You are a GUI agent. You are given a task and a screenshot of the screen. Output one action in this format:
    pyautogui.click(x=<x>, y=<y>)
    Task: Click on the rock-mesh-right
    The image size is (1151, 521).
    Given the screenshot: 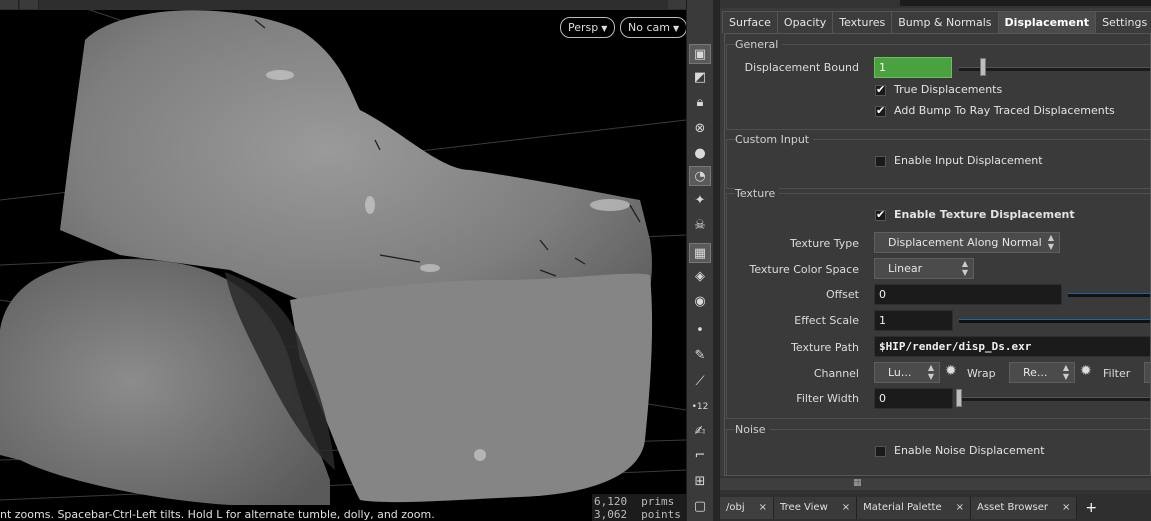 What is the action you would take?
    pyautogui.click(x=471, y=388)
    